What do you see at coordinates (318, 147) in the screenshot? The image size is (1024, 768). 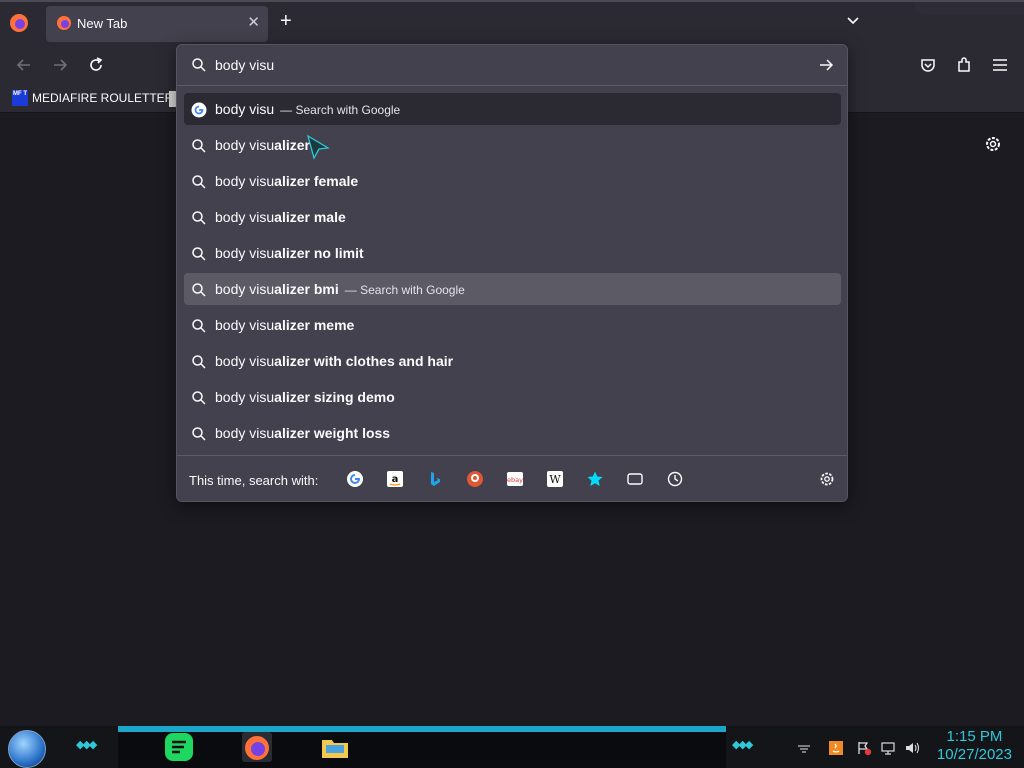 I see `mouse-cursor-icon` at bounding box center [318, 147].